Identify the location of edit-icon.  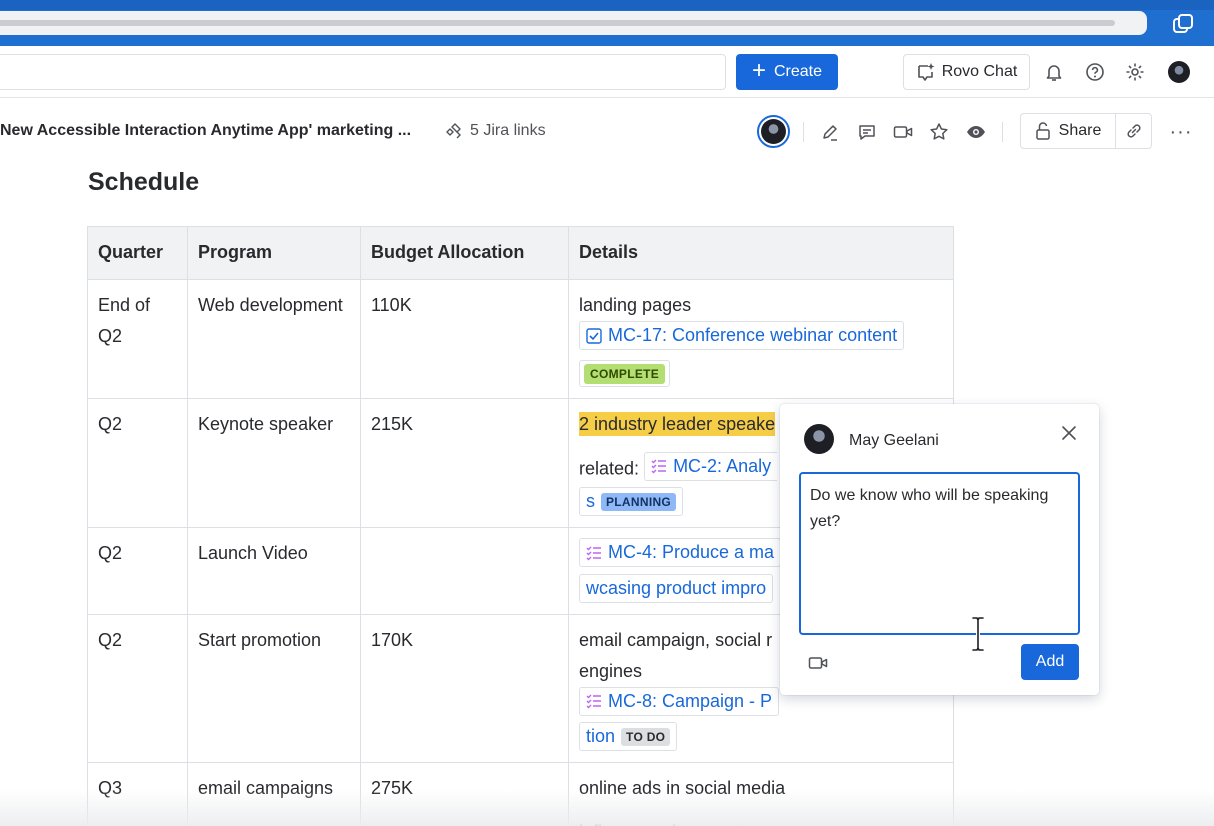
(830, 132).